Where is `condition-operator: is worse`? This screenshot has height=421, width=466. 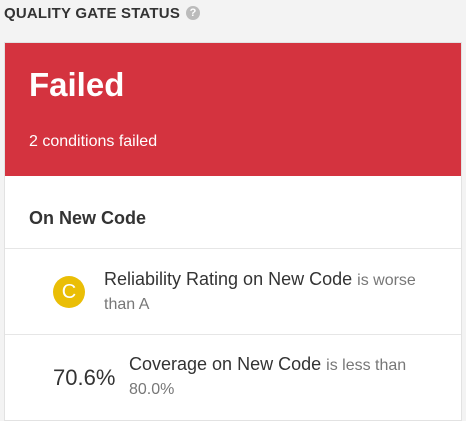
condition-operator: is worse is located at coordinates (386, 280).